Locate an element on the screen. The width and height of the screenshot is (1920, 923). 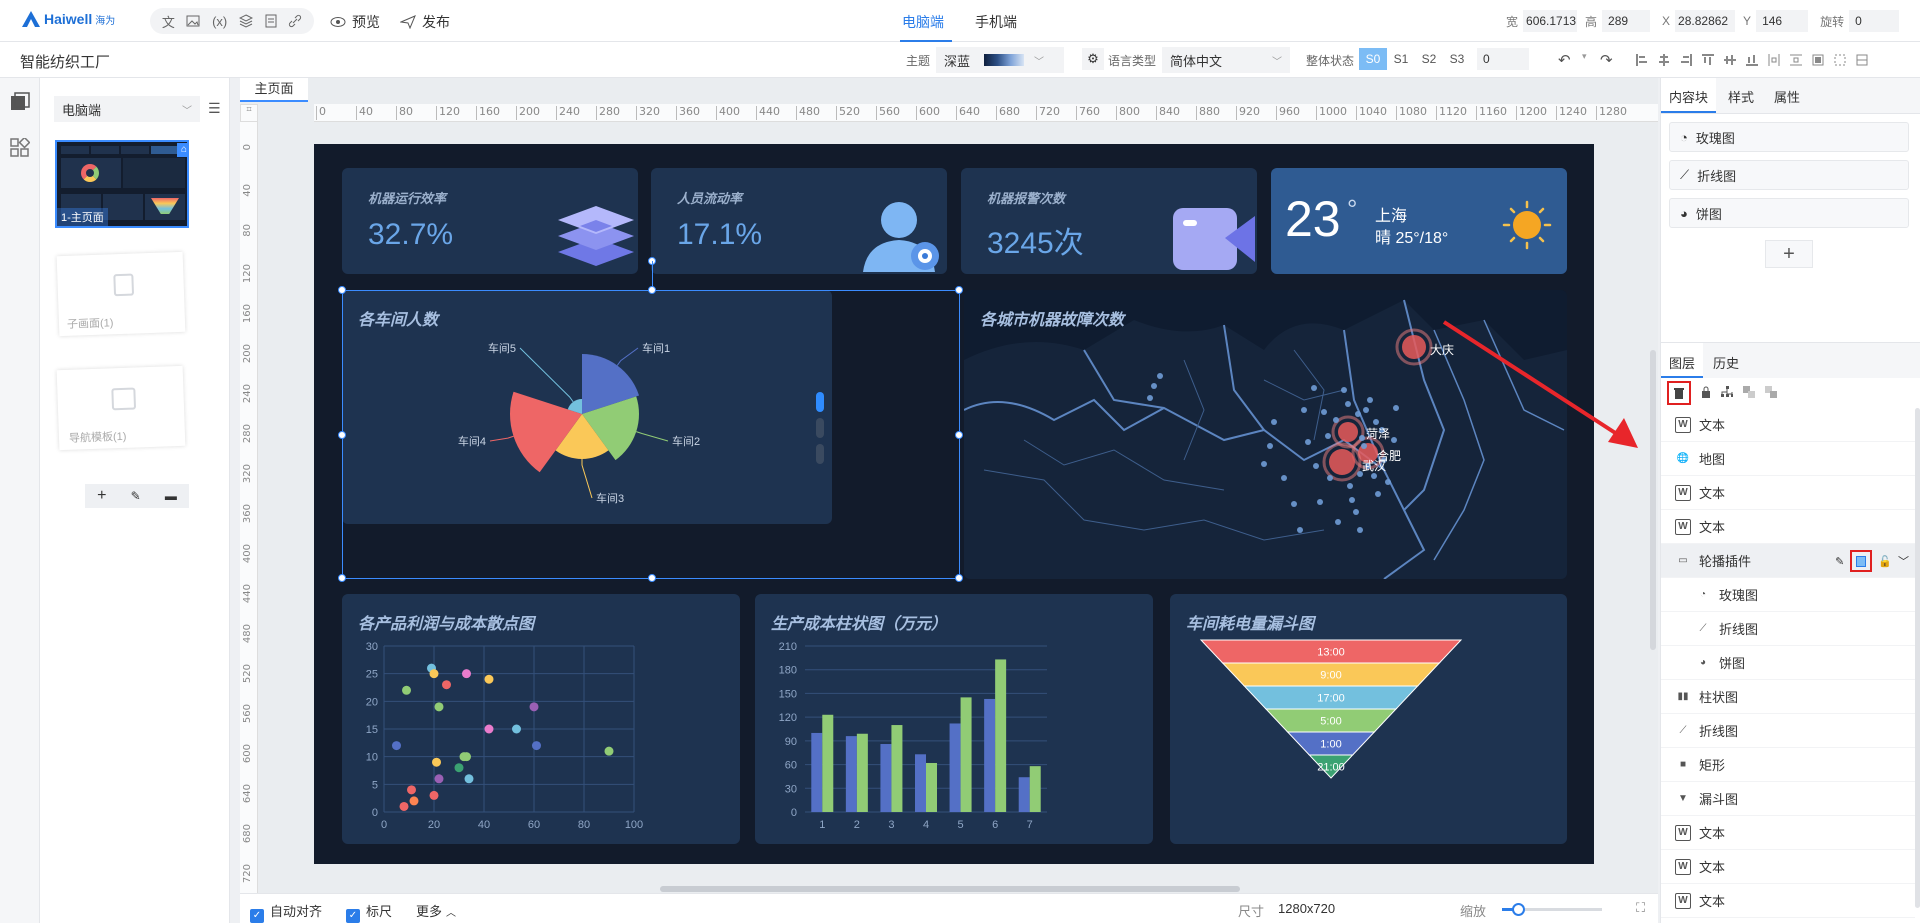
variable-icon: (x) is located at coordinates (219, 21).